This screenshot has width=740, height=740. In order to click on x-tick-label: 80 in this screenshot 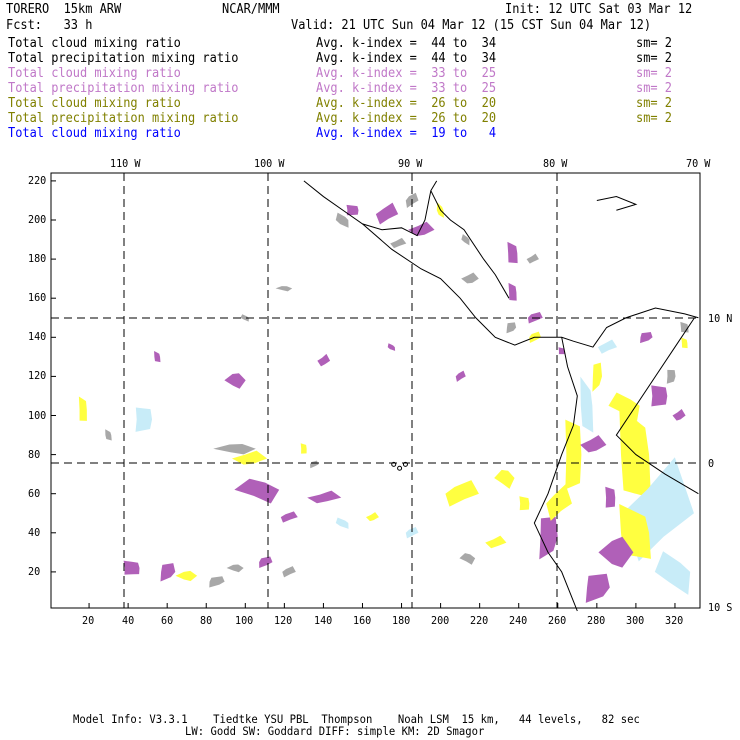, I will do `click(205, 620)`.